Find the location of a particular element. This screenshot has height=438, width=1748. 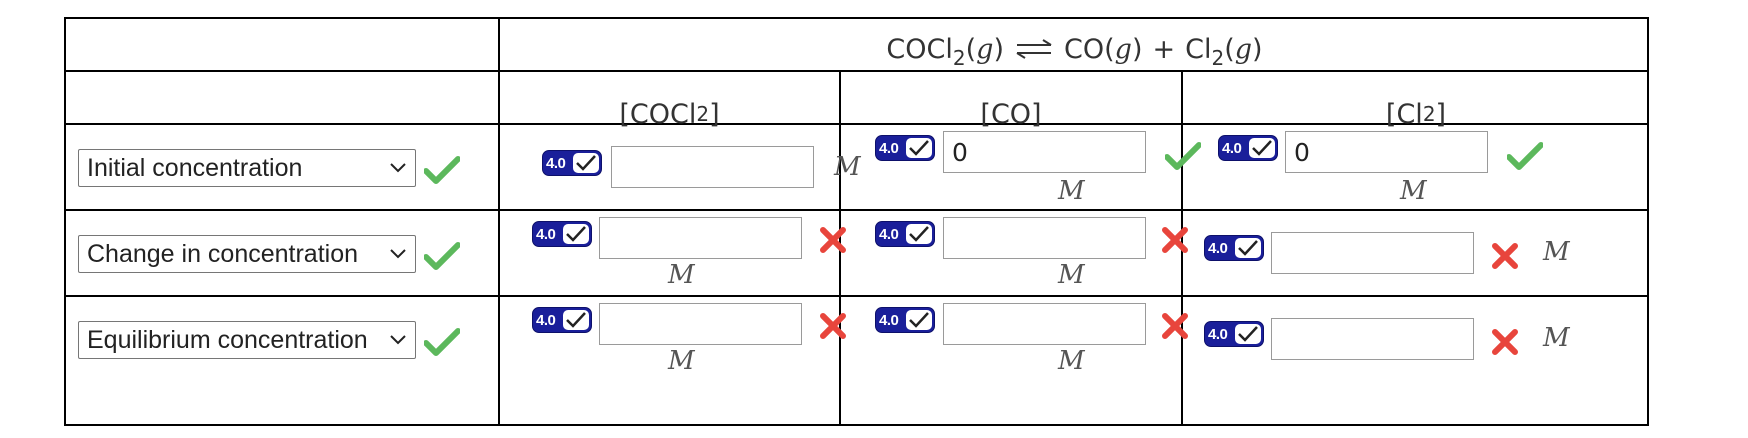

reaction-equation: COCl2(g) CO(g) + Cl2(g) is located at coordinates (1074, 49).